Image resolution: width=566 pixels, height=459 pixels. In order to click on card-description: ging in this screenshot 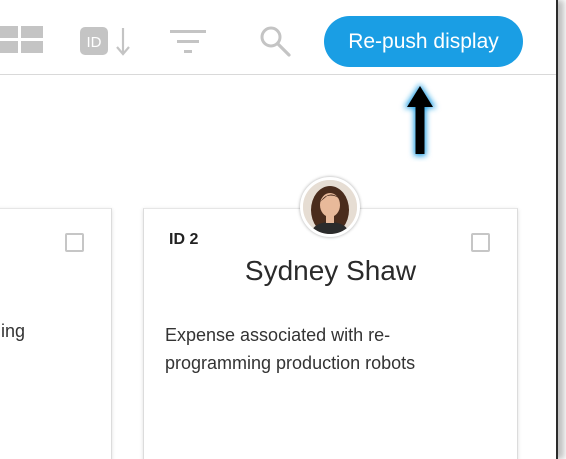, I will do `click(13, 331)`.